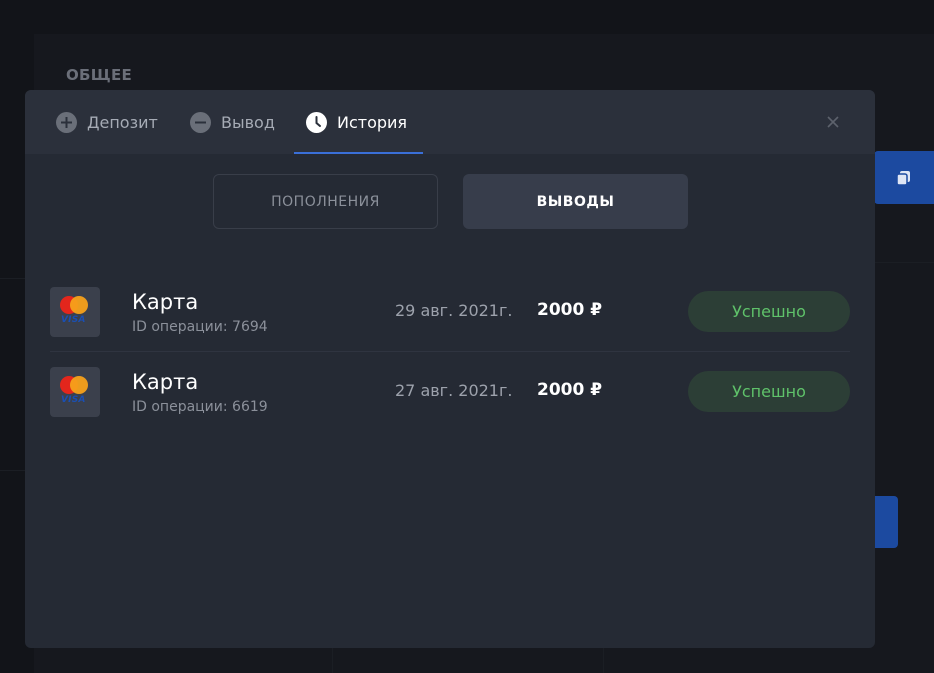 The width and height of the screenshot is (934, 673). Describe the element at coordinates (358, 153) in the screenshot. I see `active-tab-indicator` at that location.